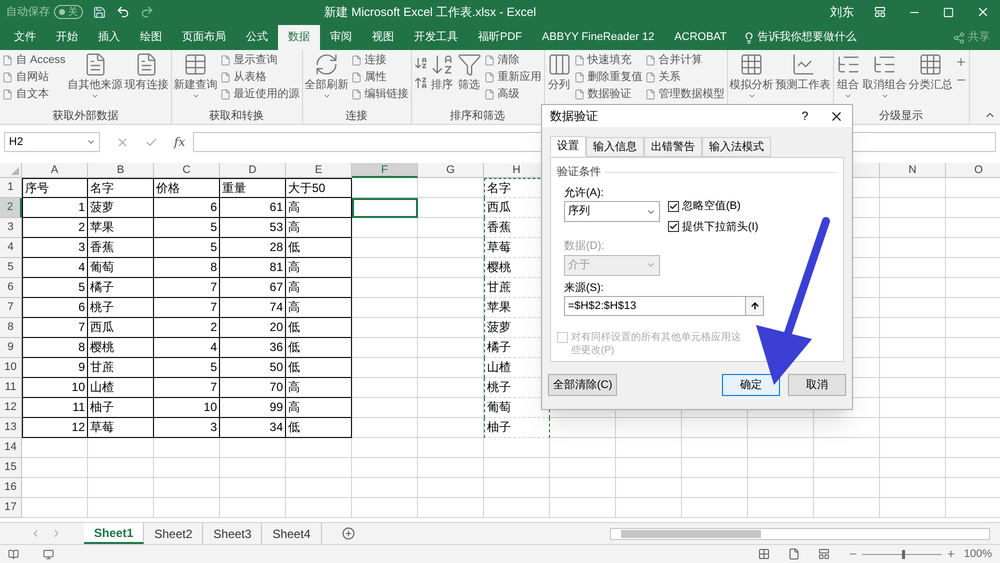  Describe the element at coordinates (260, 94) in the screenshot. I see `ribbon-button: 最近使用的源` at that location.